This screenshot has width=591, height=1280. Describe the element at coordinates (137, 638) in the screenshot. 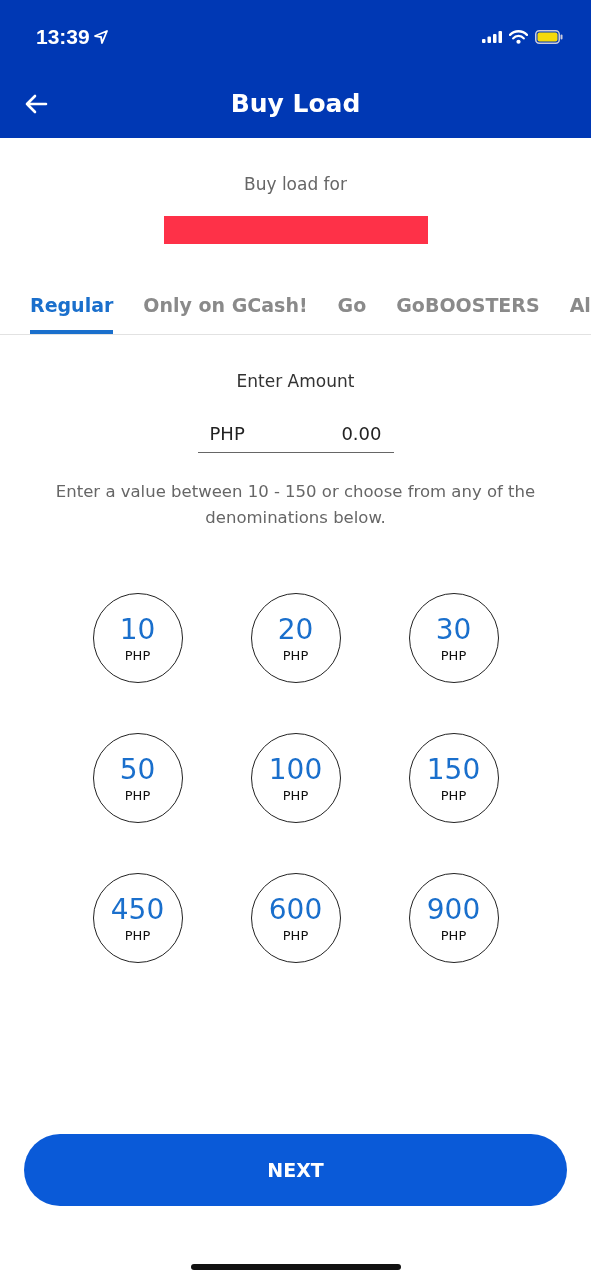

I see `denomination-button: 10 PHP` at that location.